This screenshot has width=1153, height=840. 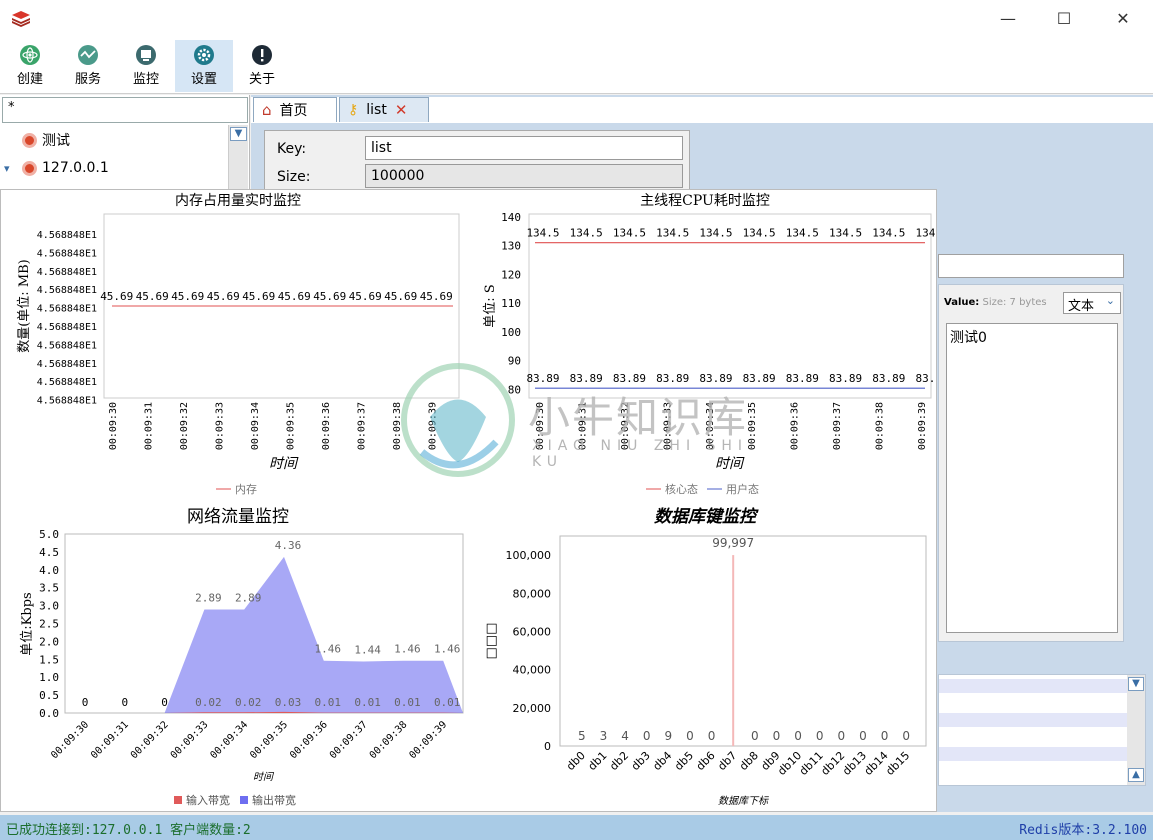 What do you see at coordinates (88, 66) in the screenshot?
I see `service-button: 服务` at bounding box center [88, 66].